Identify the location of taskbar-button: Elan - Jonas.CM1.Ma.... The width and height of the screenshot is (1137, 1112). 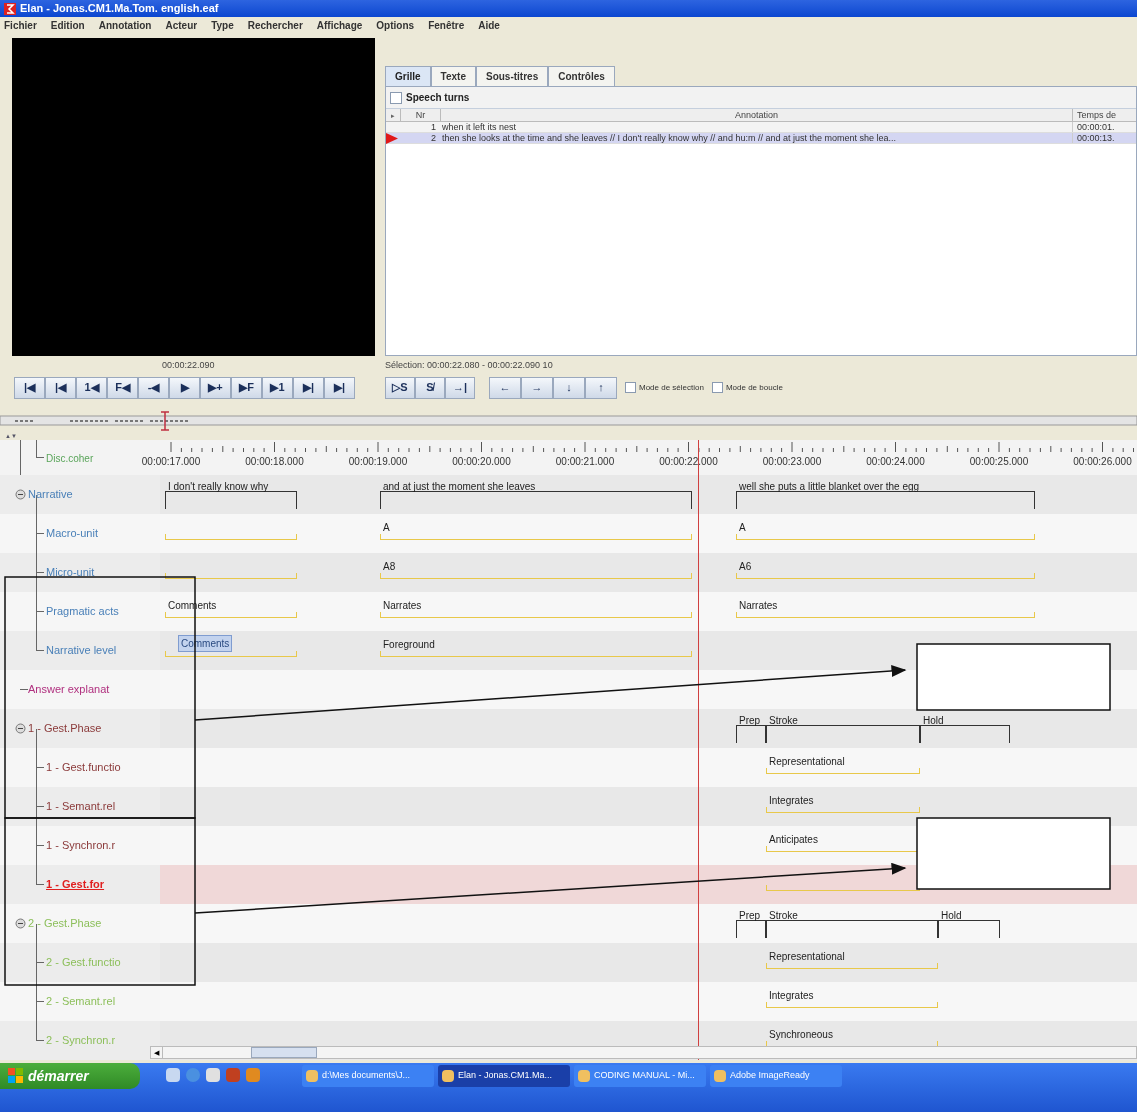
(504, 1076).